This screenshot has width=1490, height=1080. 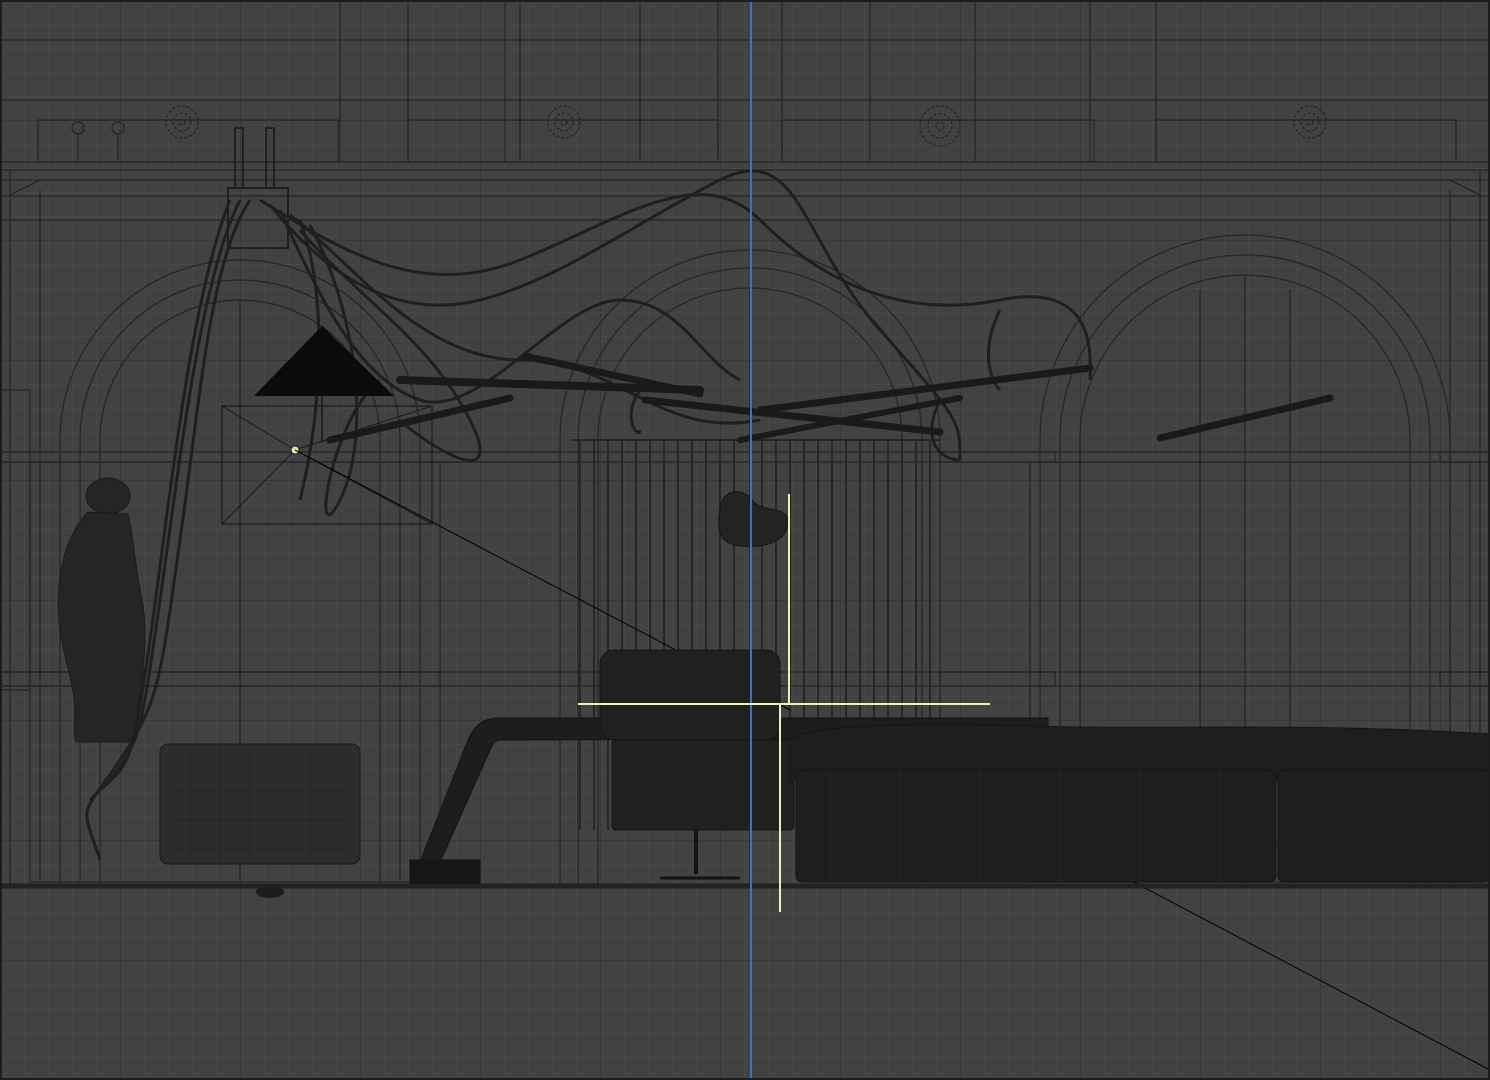 I want to click on sofa, so click(x=1139, y=803).